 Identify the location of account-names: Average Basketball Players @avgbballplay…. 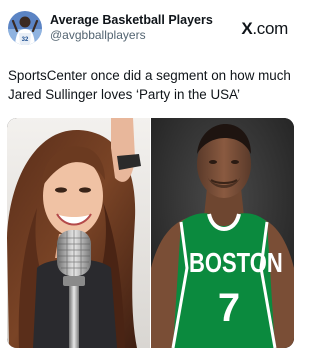
(131, 27).